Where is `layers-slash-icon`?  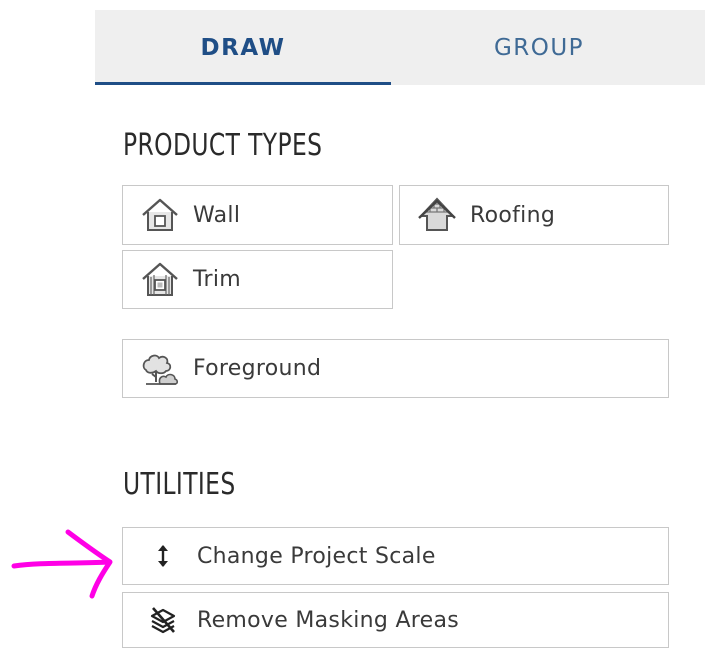 layers-slash-icon is located at coordinates (163, 620).